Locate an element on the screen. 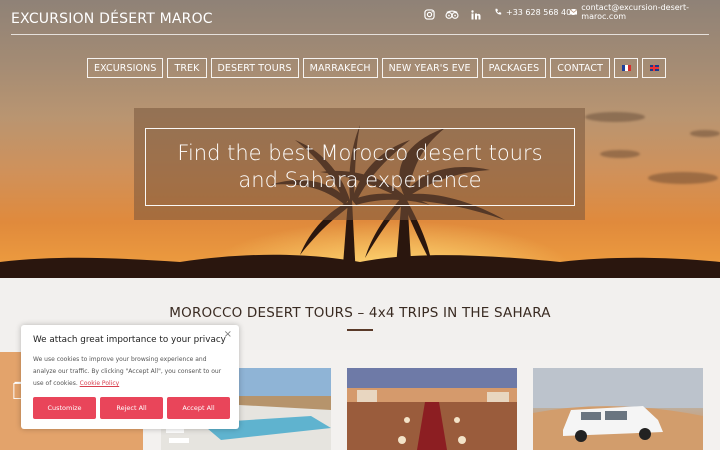 This screenshot has height=450, width=720. email-icon is located at coordinates (574, 12).